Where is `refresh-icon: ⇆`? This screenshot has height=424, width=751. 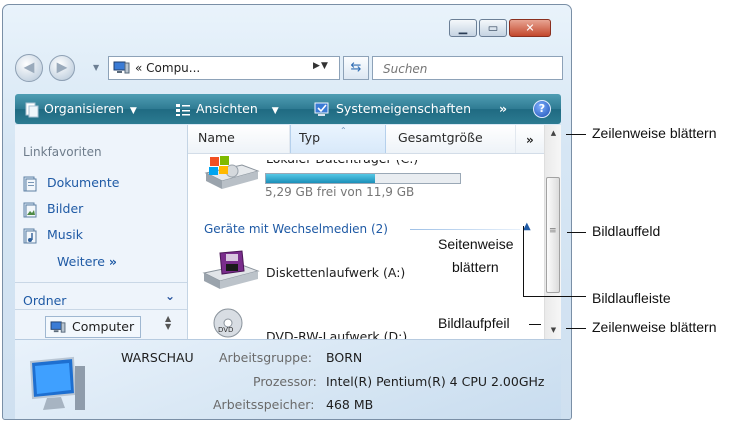
refresh-icon: ⇆ is located at coordinates (356, 67).